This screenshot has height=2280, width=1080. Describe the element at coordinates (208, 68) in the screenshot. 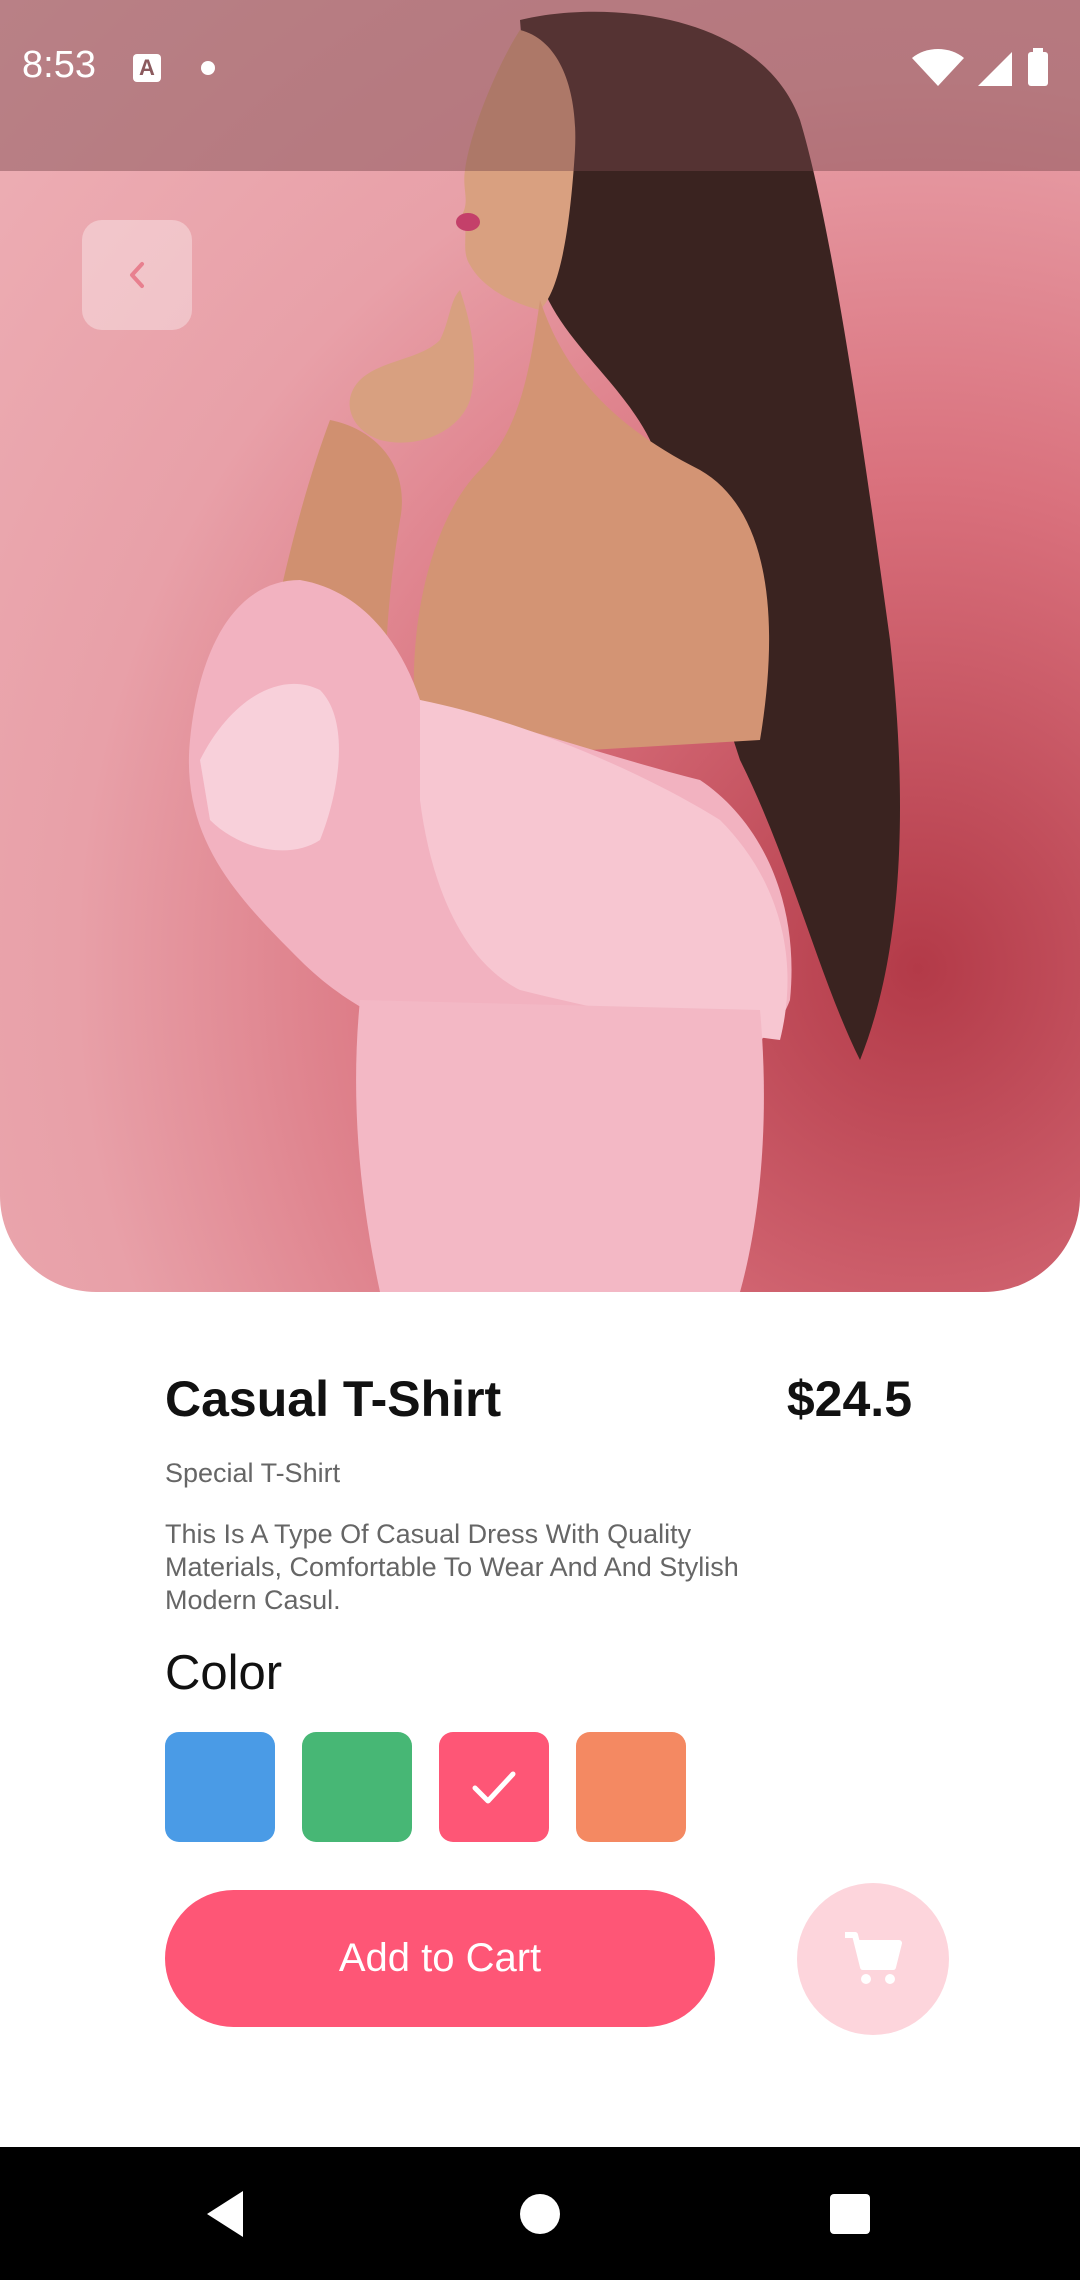

I see `notification-dot-icon` at that location.